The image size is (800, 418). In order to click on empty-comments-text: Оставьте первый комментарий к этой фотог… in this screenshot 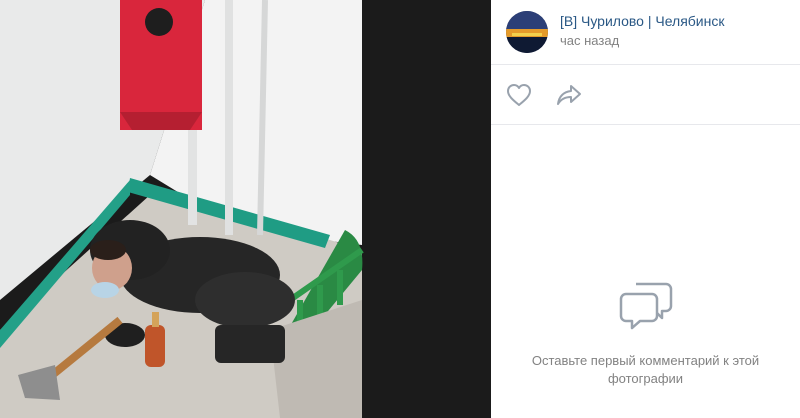, I will do `click(645, 369)`.